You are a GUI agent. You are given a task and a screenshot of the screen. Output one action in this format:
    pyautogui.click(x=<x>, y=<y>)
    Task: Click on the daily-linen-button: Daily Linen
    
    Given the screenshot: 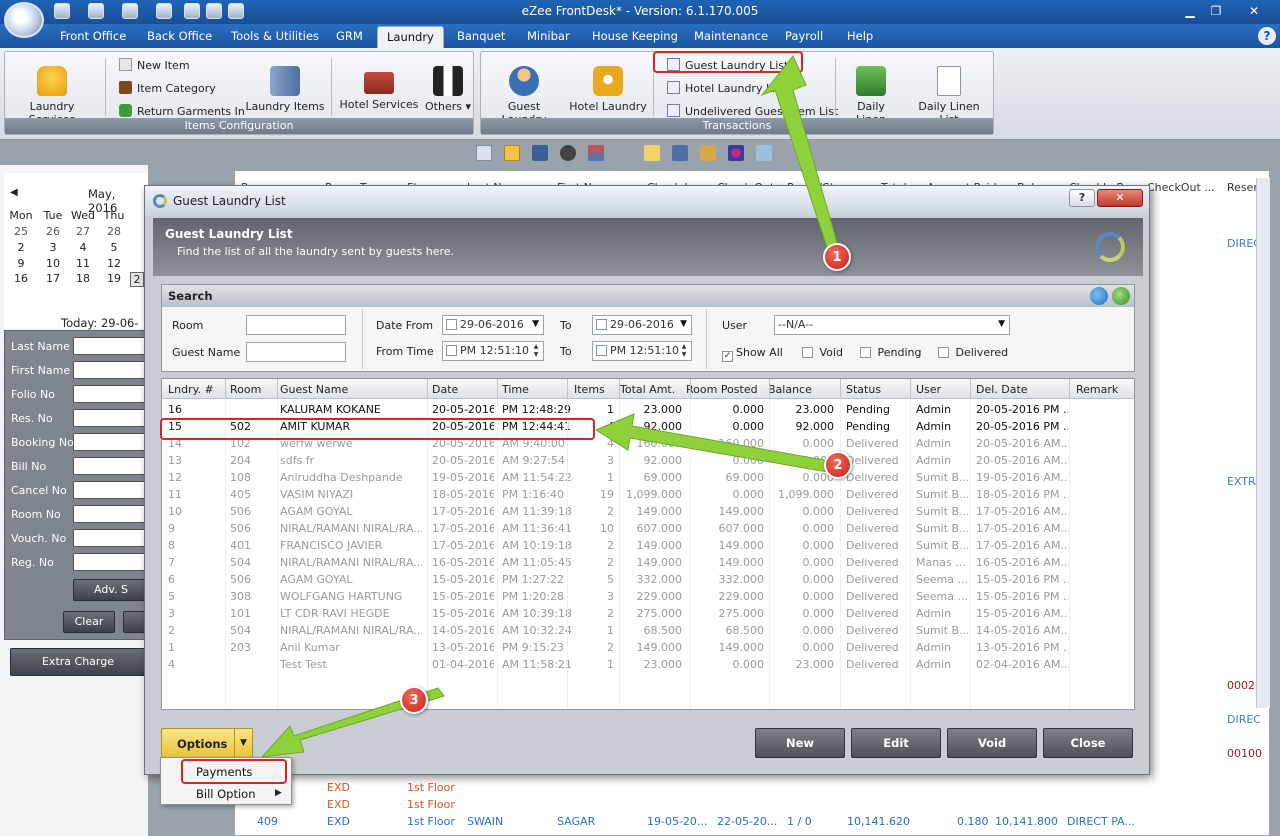 What is the action you would take?
    pyautogui.click(x=871, y=96)
    